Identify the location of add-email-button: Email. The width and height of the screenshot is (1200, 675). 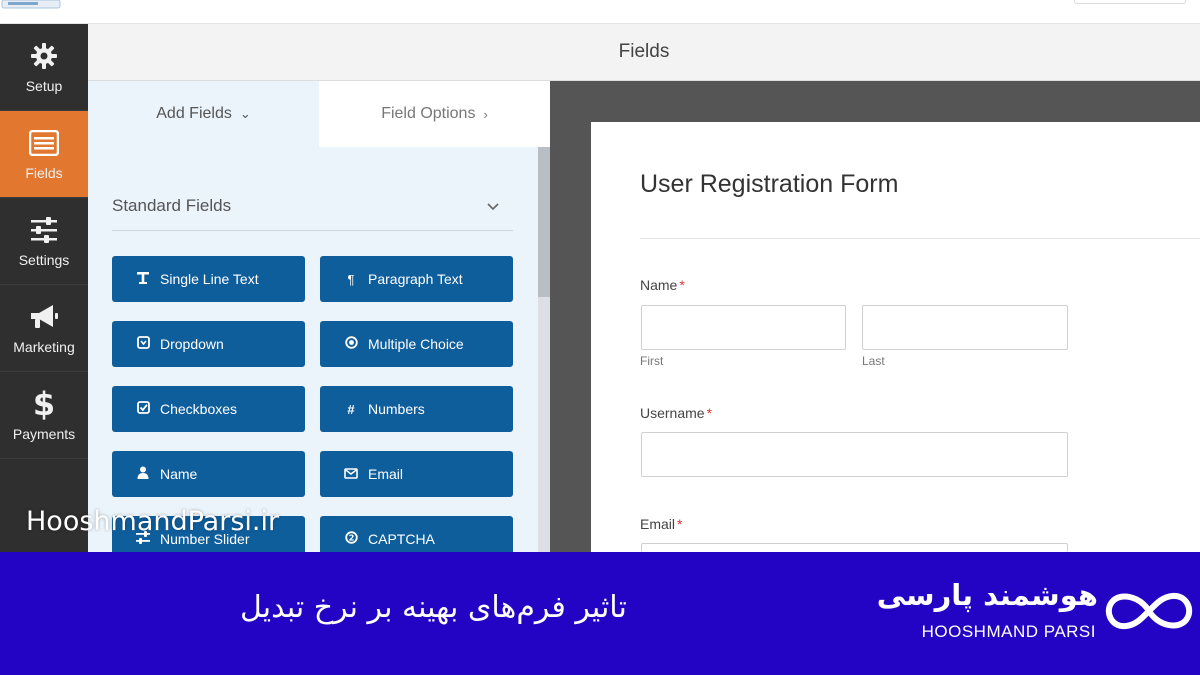
(416, 474).